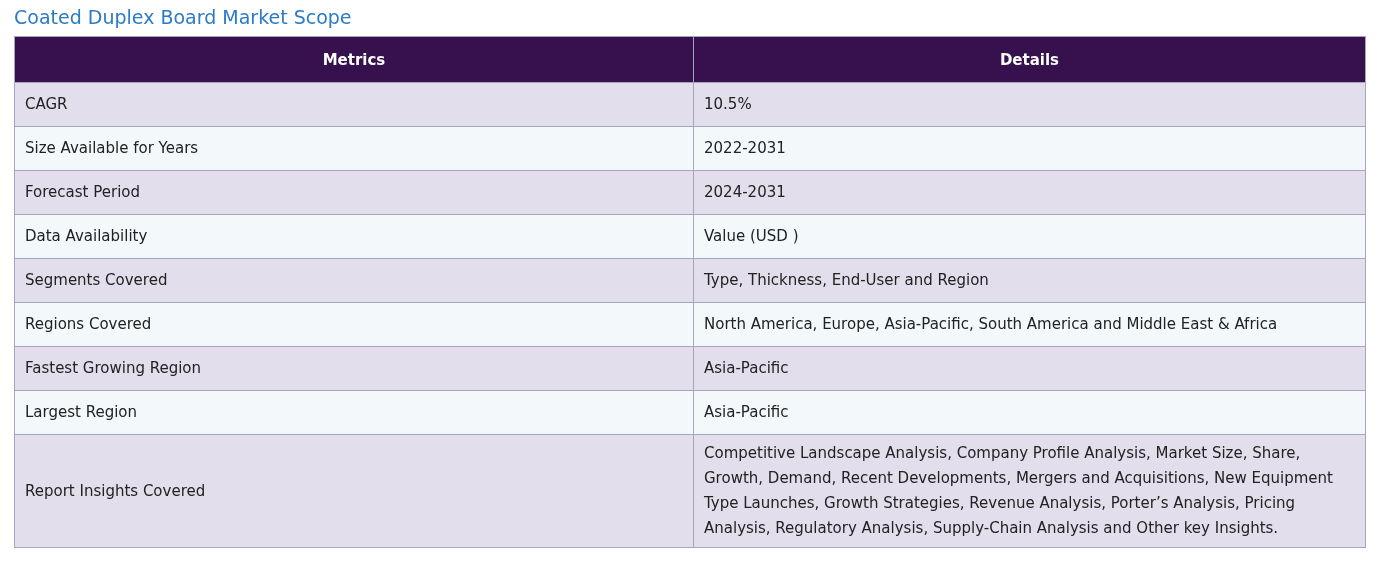 This screenshot has height=571, width=1390. What do you see at coordinates (1029, 324) in the screenshot?
I see `table-cell: North America, Europe, Asia-Pacific, South America and Middle East & Africa` at bounding box center [1029, 324].